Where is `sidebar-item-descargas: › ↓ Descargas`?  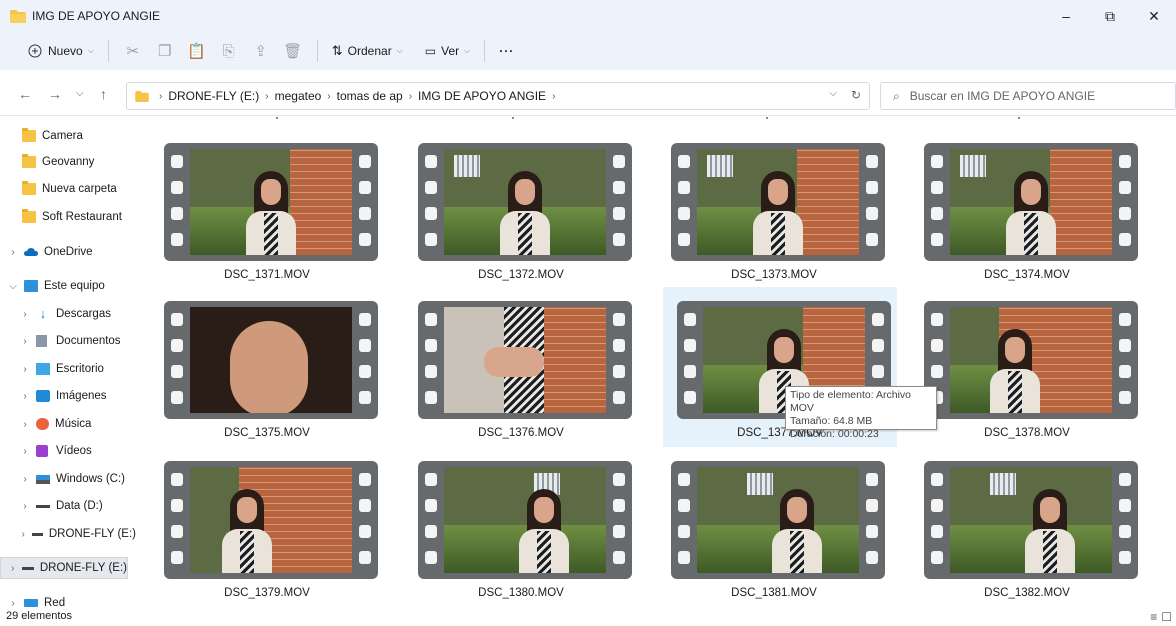
sidebar-item-descargas: › ↓ Descargas is located at coordinates (68, 314).